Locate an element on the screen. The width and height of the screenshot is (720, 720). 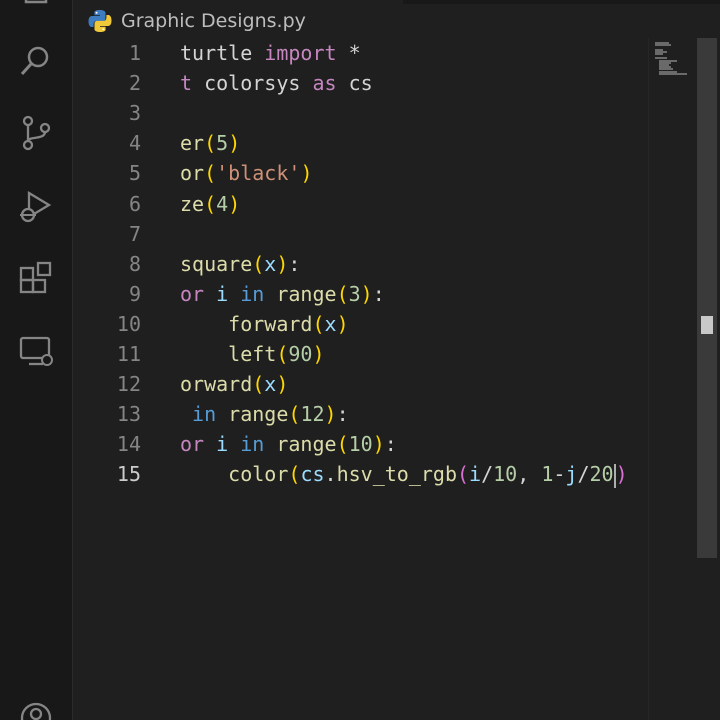
line-number: 15 is located at coordinates (128, 474).